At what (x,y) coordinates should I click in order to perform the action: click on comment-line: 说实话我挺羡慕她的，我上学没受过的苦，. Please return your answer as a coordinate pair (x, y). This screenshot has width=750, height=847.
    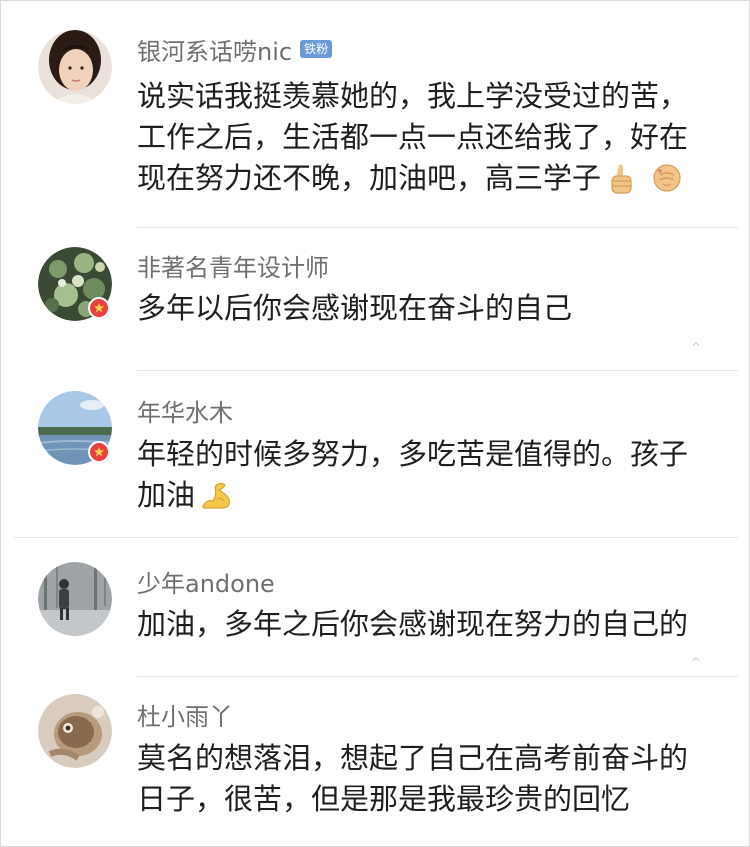
    Looking at the image, I should click on (413, 96).